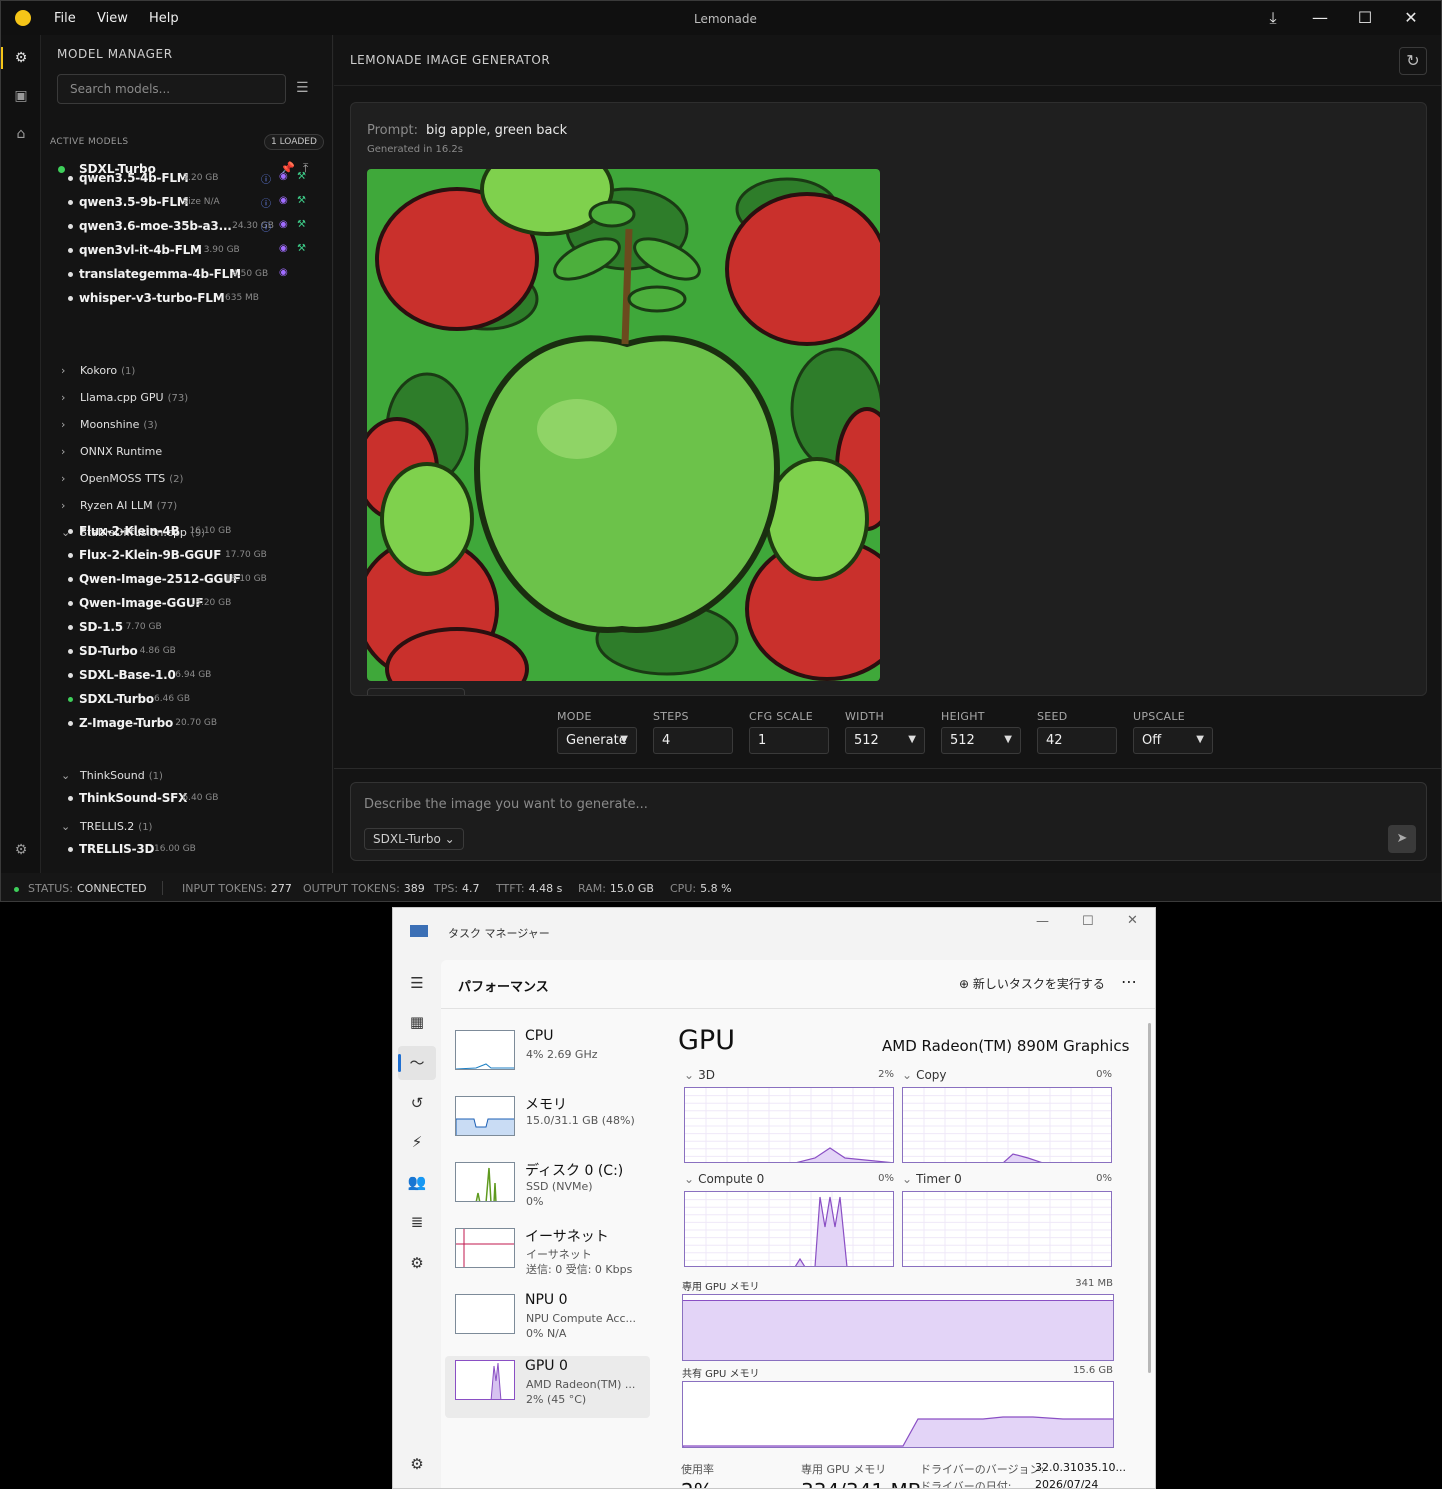 The width and height of the screenshot is (1442, 1489). What do you see at coordinates (21, 134) in the screenshot?
I see `store-icon: ⌂` at bounding box center [21, 134].